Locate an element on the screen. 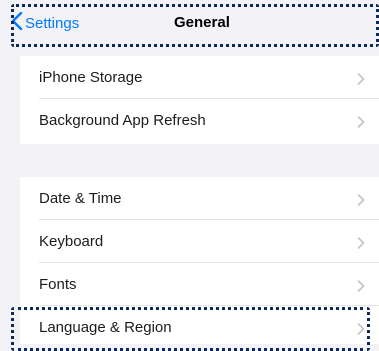  row-label: iPhone Storage is located at coordinates (91, 77).